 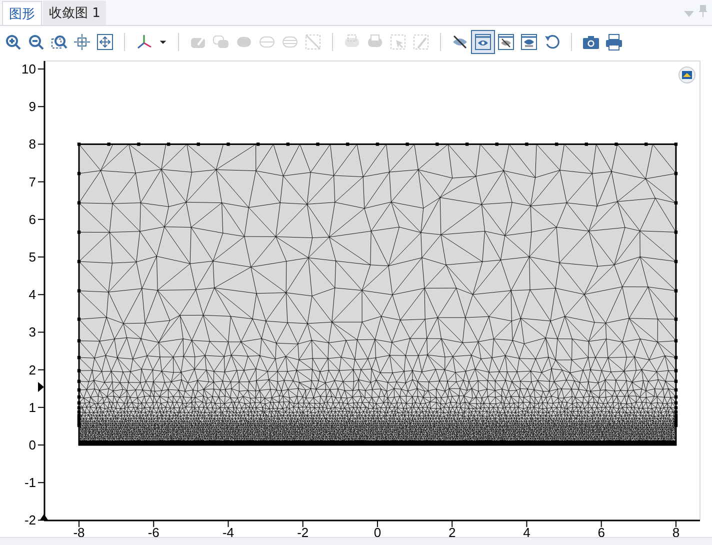 I want to click on marker-icon, so click(x=44, y=517).